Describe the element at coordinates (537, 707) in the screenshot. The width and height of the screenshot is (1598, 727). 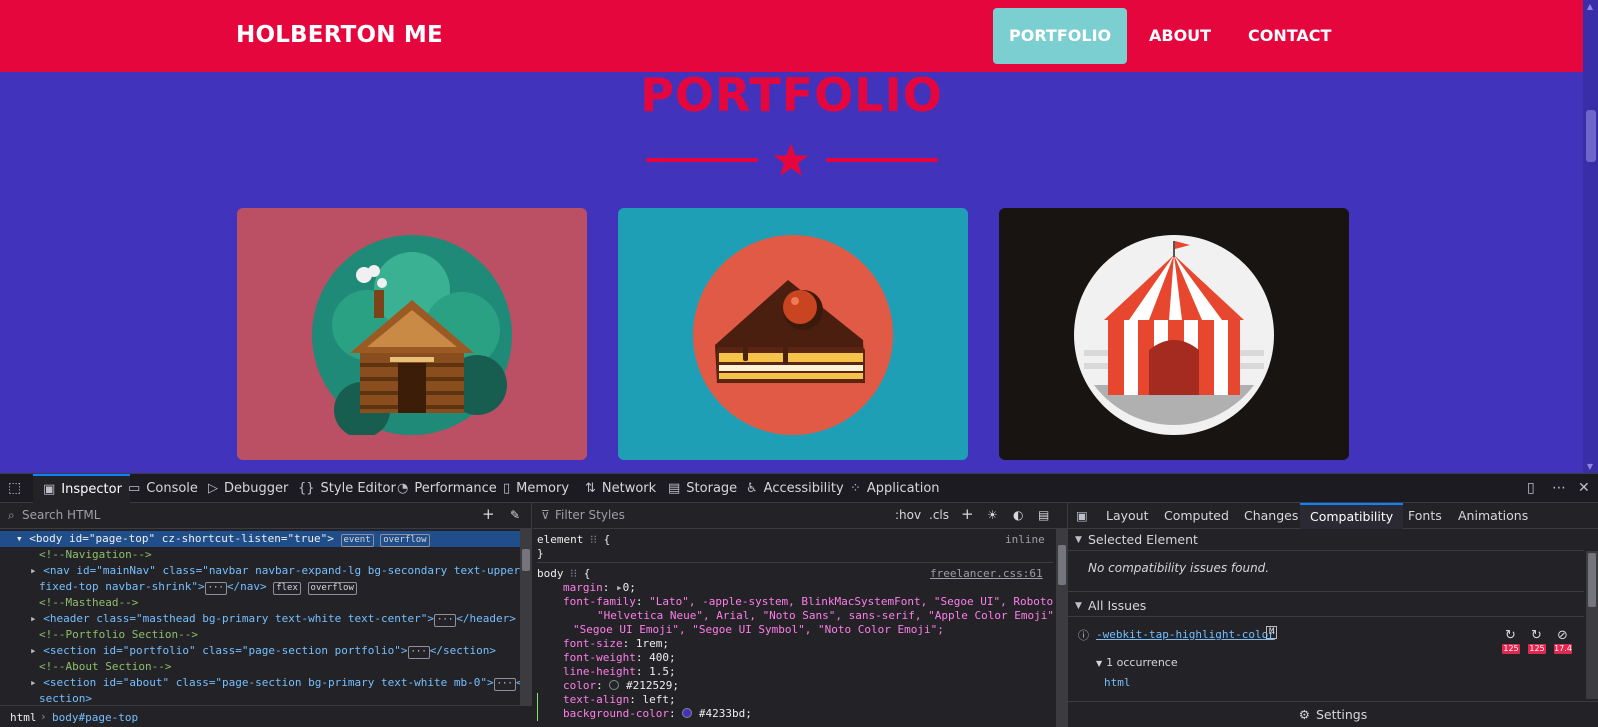
I see `changed-indicator` at that location.